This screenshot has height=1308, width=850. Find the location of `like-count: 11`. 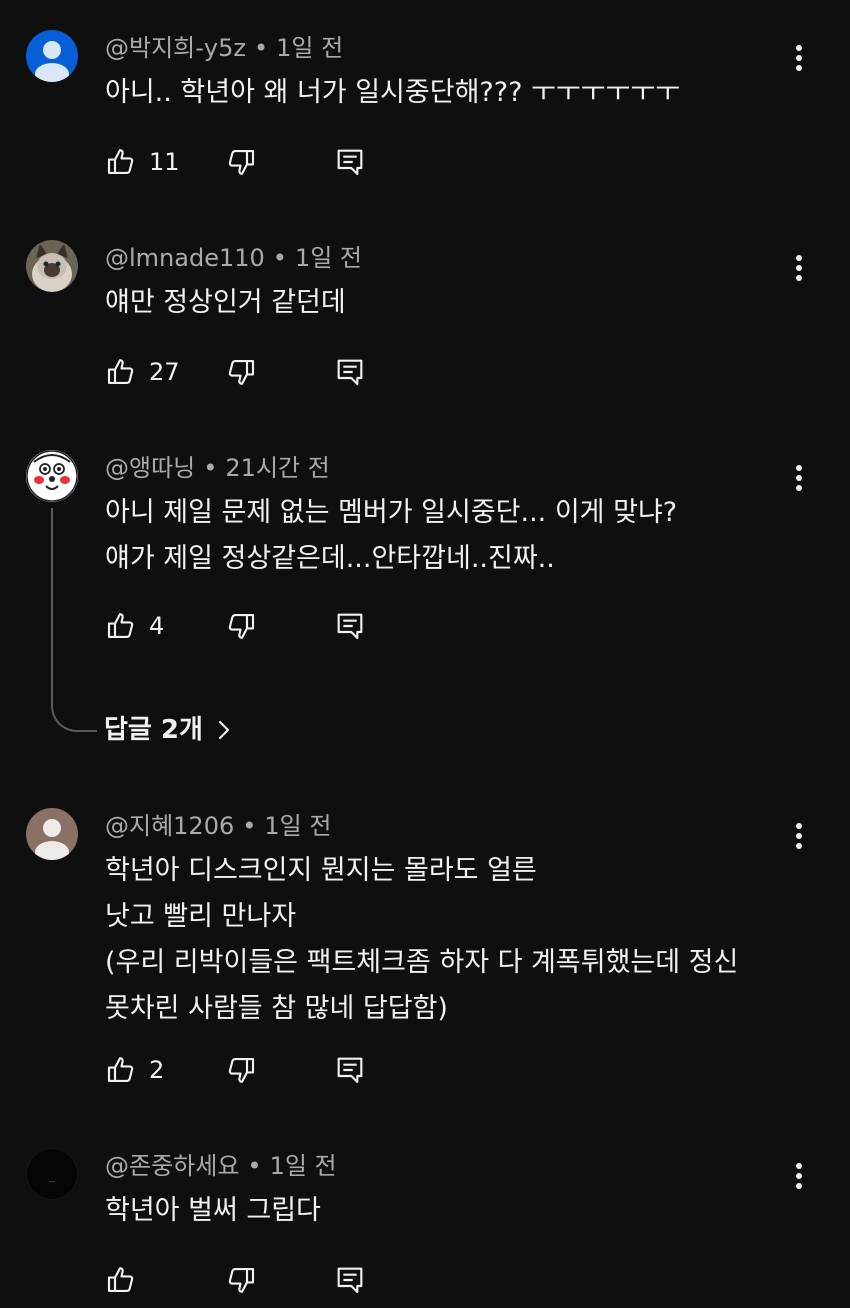

like-count: 11 is located at coordinates (164, 162).